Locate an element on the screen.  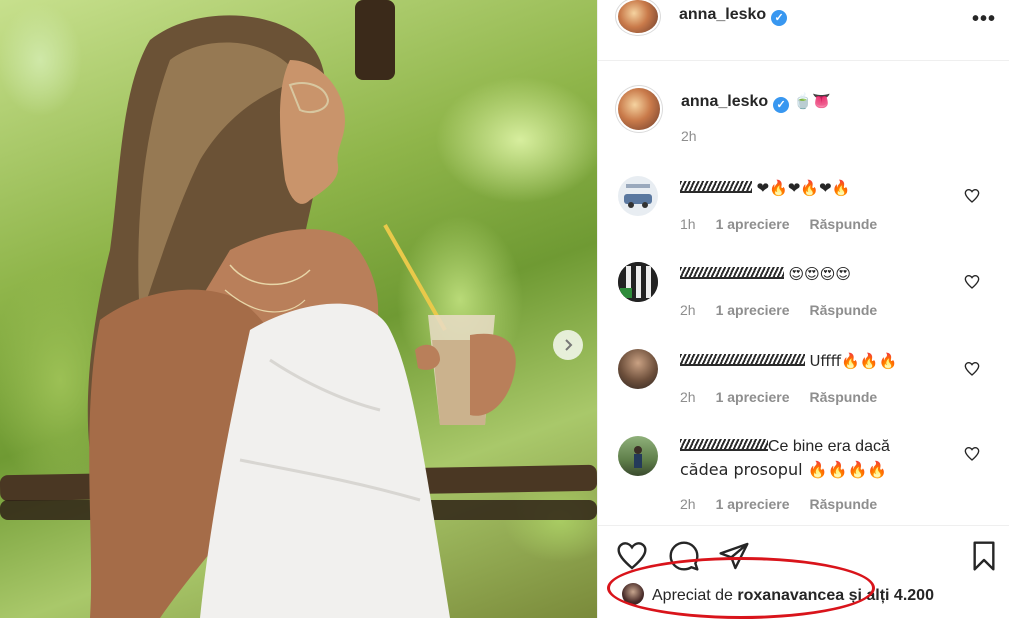
post-header: anna_lesko ✓ ••• is located at coordinates (803, 30).